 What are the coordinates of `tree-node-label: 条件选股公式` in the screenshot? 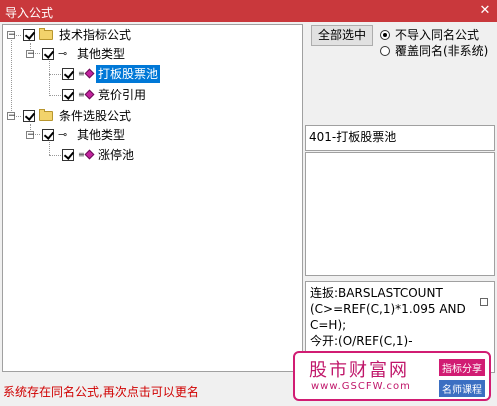 It's located at (95, 116).